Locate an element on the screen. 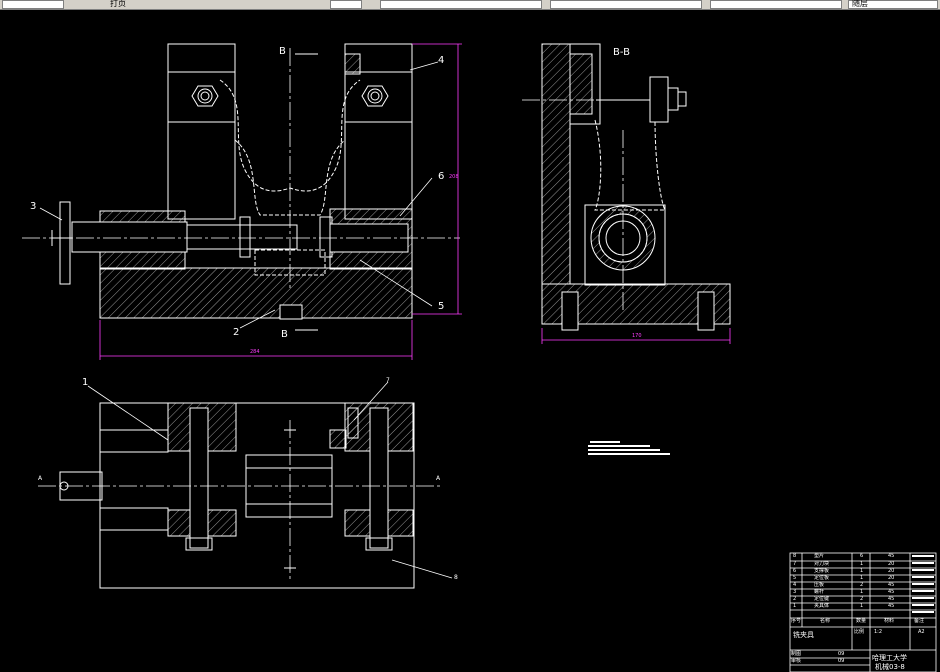 The width and height of the screenshot is (940, 672). side-view is located at coordinates (626, 187).